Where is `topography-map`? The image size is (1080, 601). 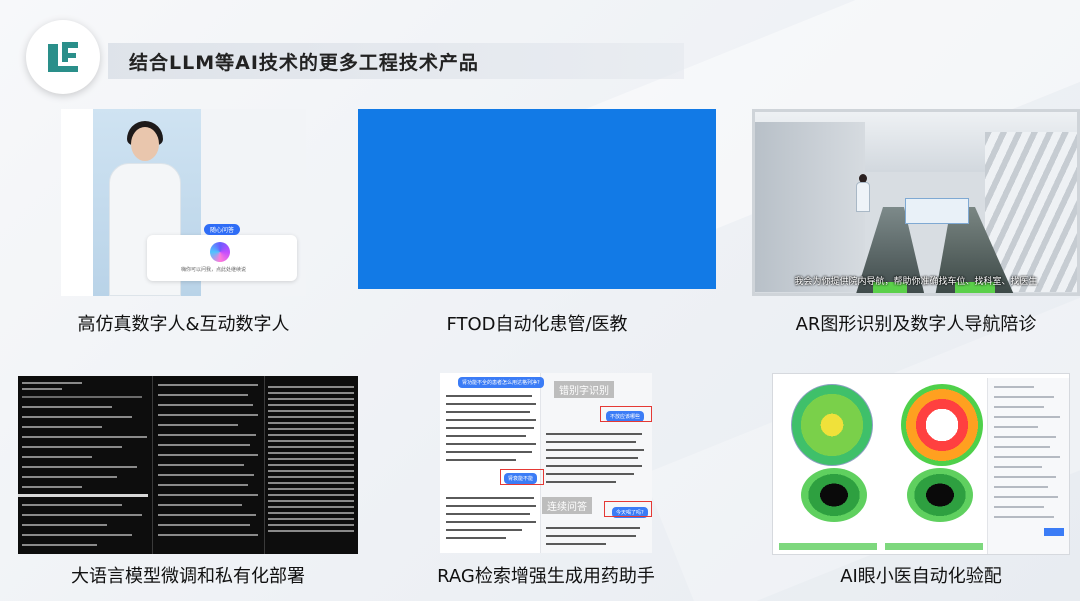
topography-map is located at coordinates (832, 425).